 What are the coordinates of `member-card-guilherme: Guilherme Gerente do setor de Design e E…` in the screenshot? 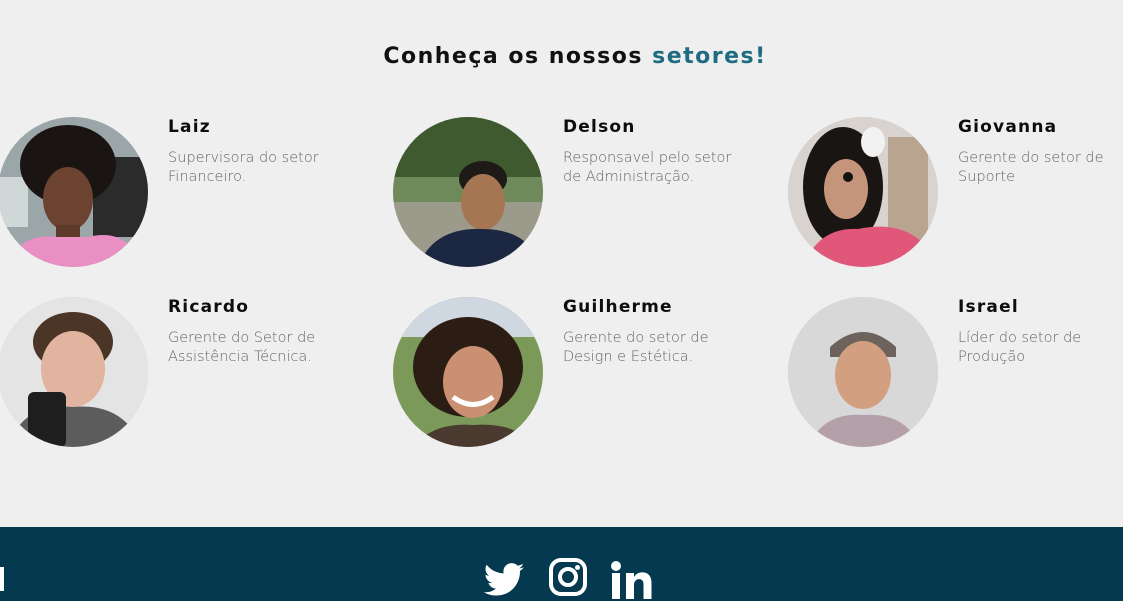 It's located at (573, 377).